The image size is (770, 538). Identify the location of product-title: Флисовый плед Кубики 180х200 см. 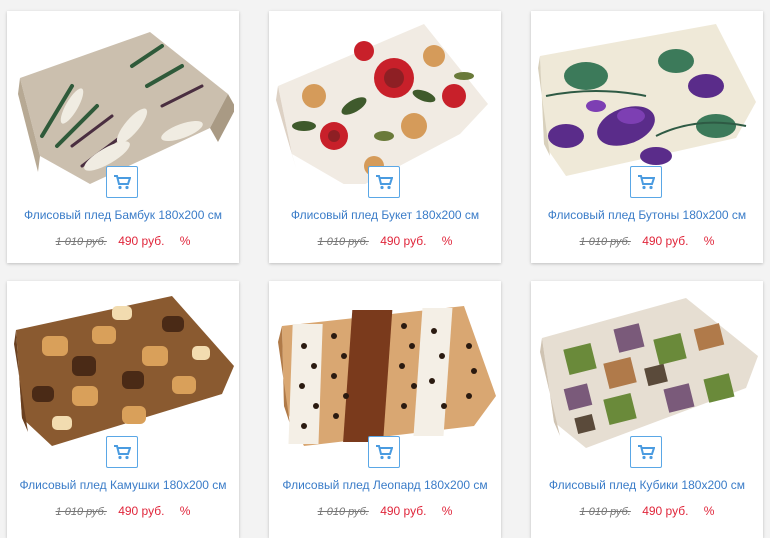
(647, 485).